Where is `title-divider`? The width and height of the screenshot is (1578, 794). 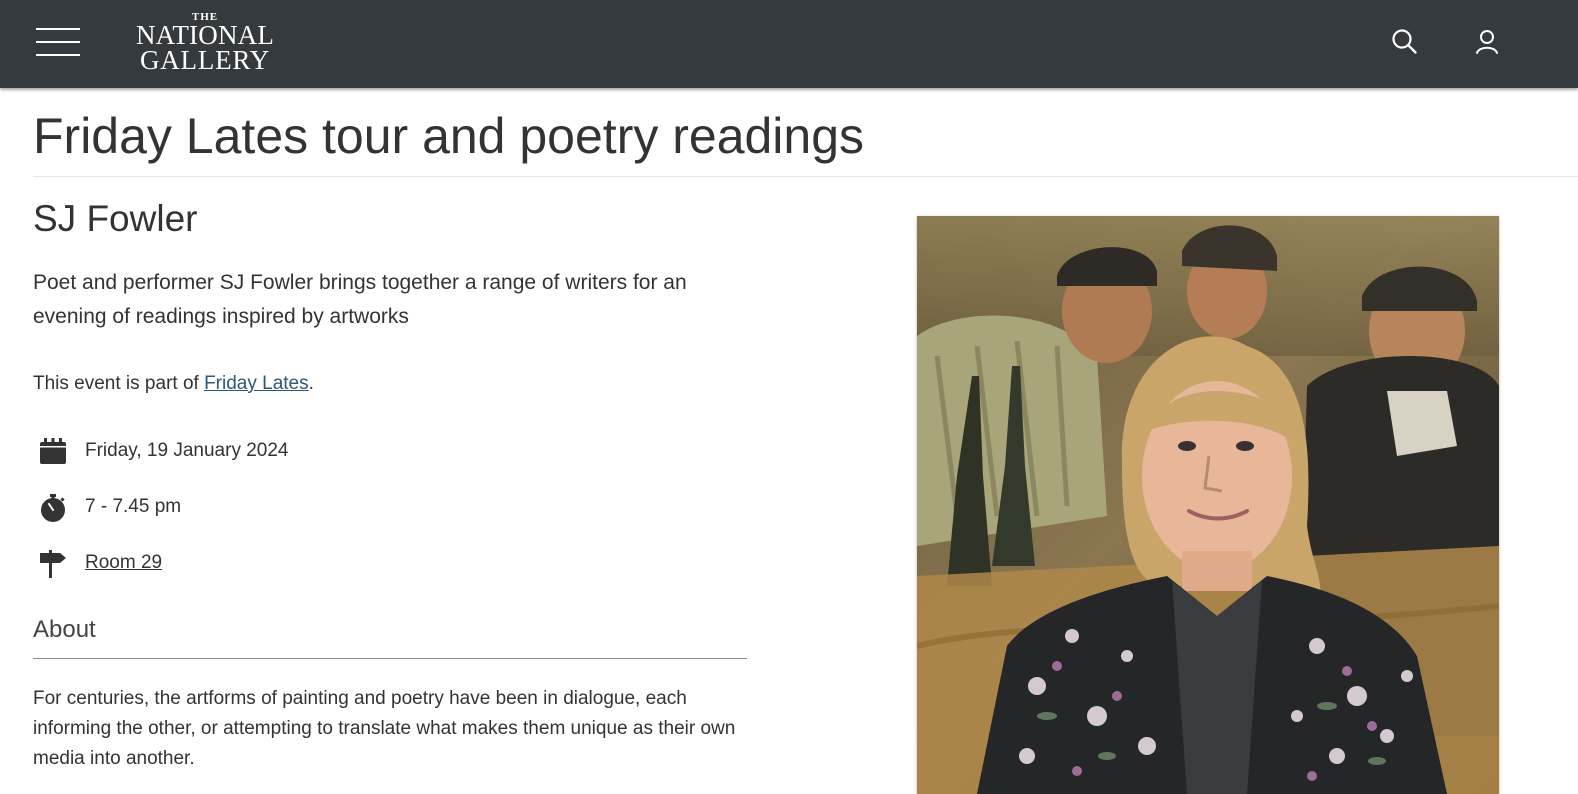
title-divider is located at coordinates (805, 176).